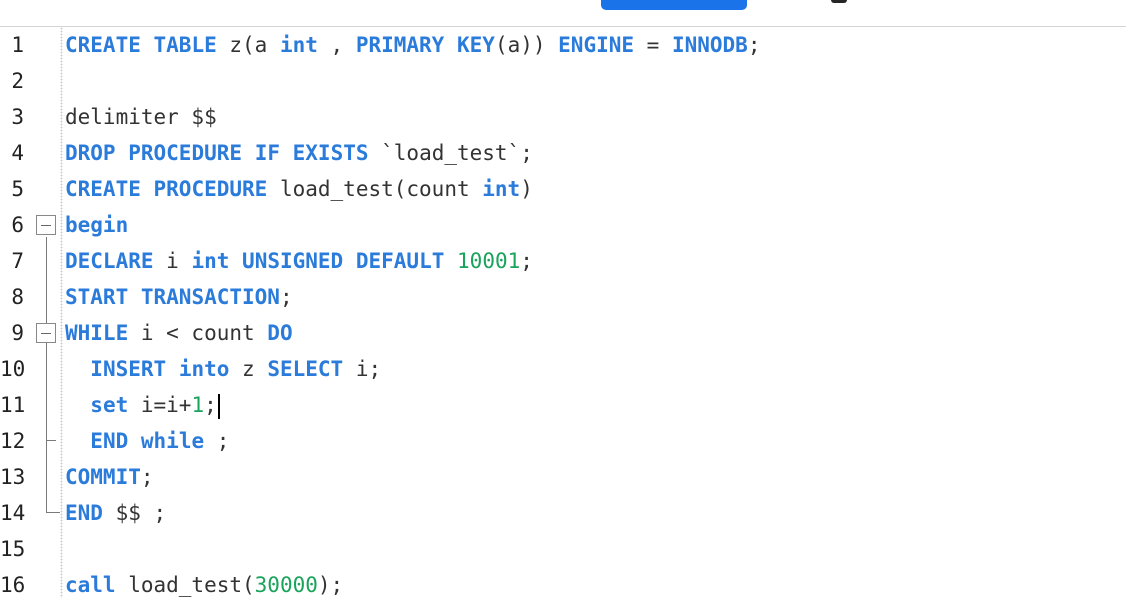 The image size is (1126, 603). What do you see at coordinates (90, 153) in the screenshot?
I see `sql-keyword: DROP` at bounding box center [90, 153].